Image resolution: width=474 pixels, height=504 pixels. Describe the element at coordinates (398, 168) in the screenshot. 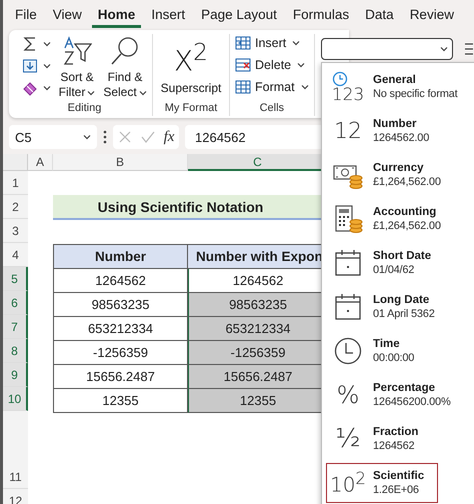

I see `format-name: Currency` at that location.